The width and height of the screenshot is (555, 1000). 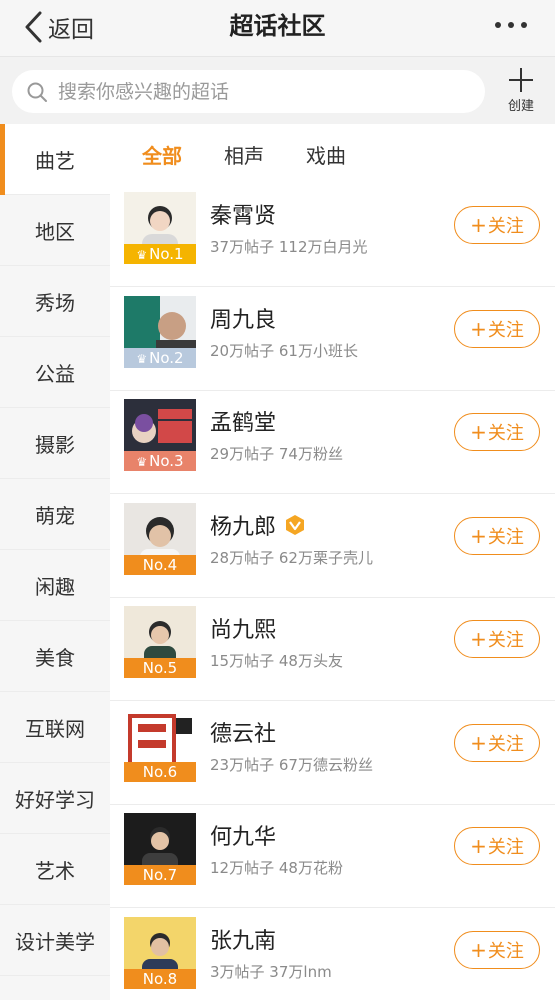 What do you see at coordinates (243, 837) in the screenshot?
I see `topic-name-text: 何九华` at bounding box center [243, 837].